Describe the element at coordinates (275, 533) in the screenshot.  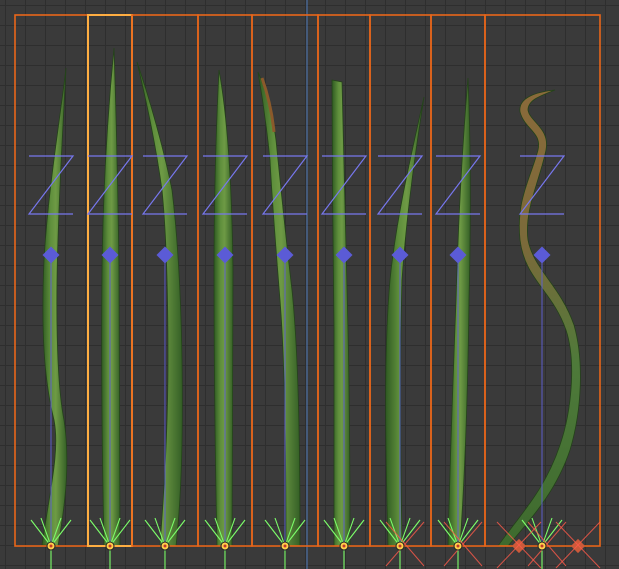
I see `gizmo-ray` at that location.